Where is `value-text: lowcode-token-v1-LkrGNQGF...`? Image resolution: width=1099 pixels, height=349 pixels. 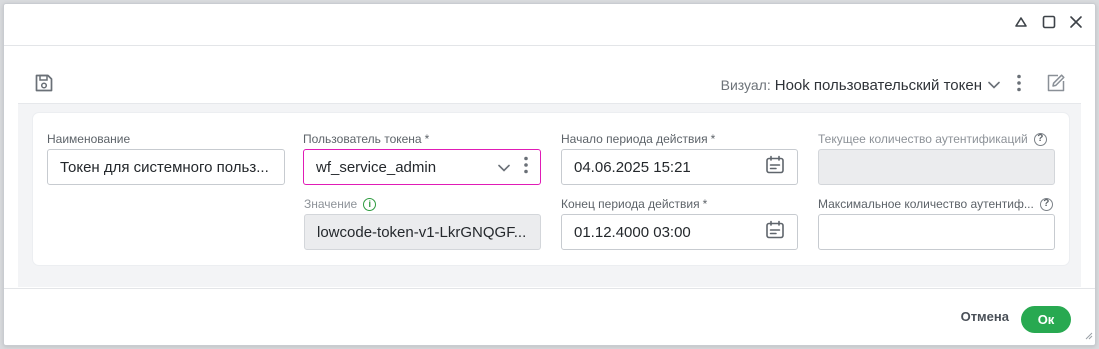 value-text: lowcode-token-v1-LkrGNQGF... is located at coordinates (422, 232).